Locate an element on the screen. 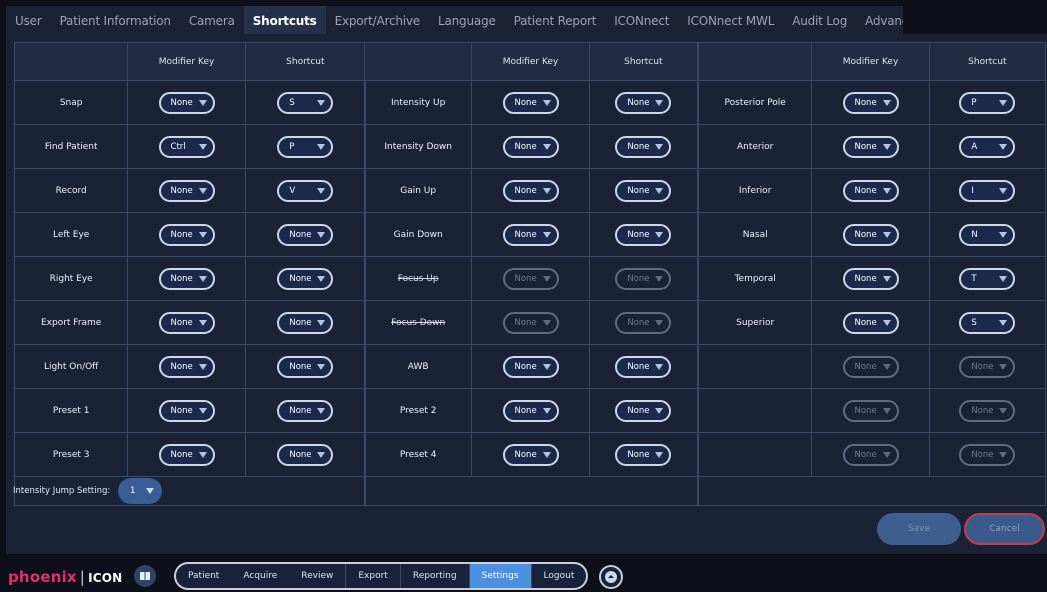 Image resolution: width=1047 pixels, height=592 pixels. shortcut-row: Snap None S is located at coordinates (190, 103).